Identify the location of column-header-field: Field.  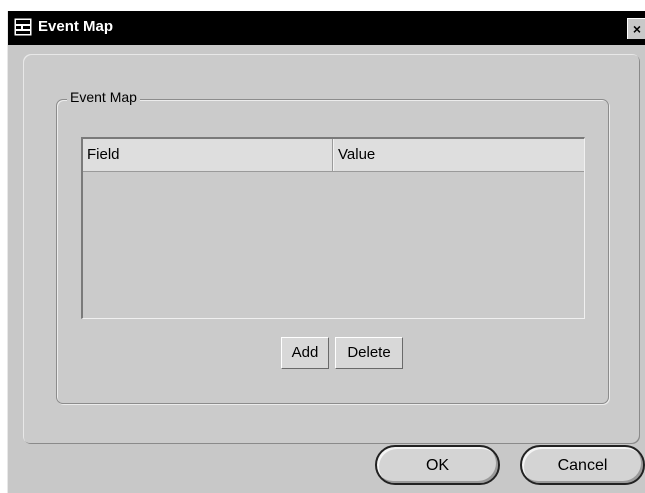
(208, 155).